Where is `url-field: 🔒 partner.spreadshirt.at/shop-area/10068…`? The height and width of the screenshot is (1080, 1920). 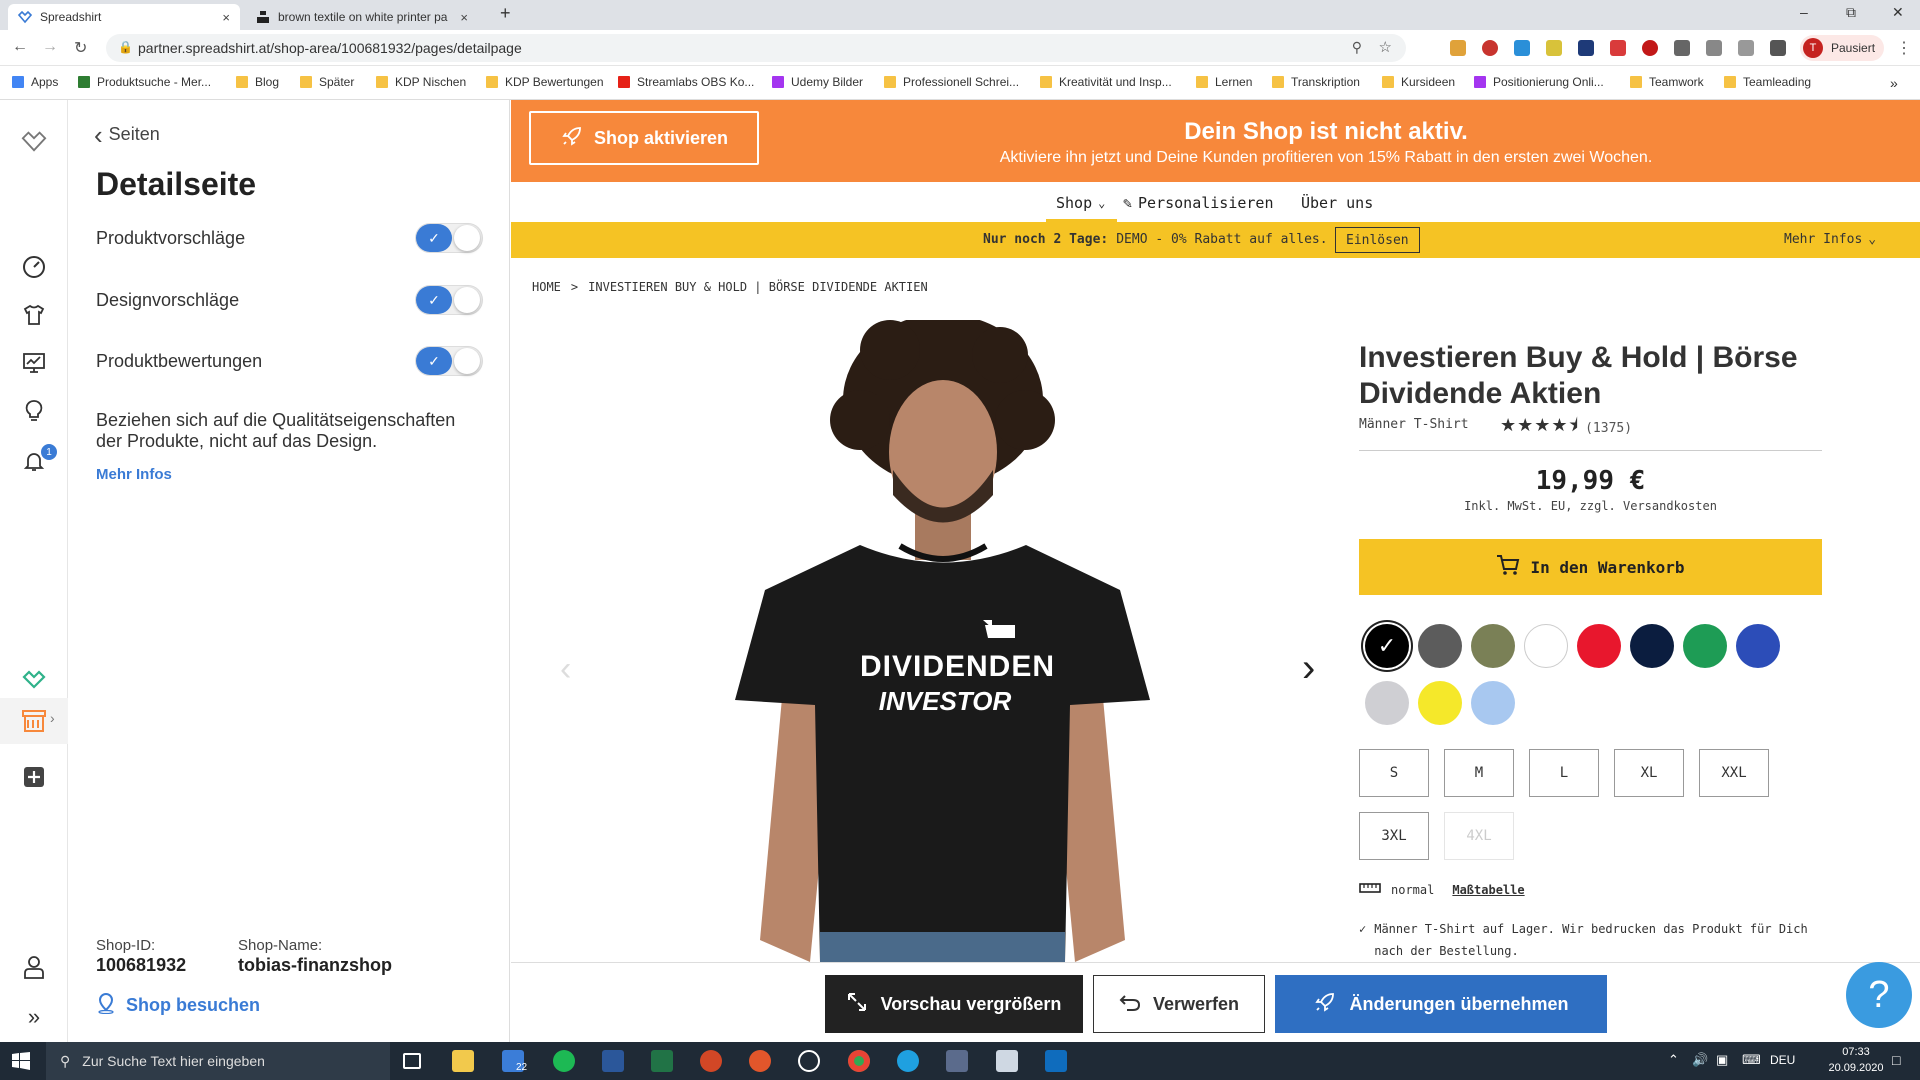 url-field: 🔒 partner.spreadshirt.at/shop-area/10068… is located at coordinates (756, 48).